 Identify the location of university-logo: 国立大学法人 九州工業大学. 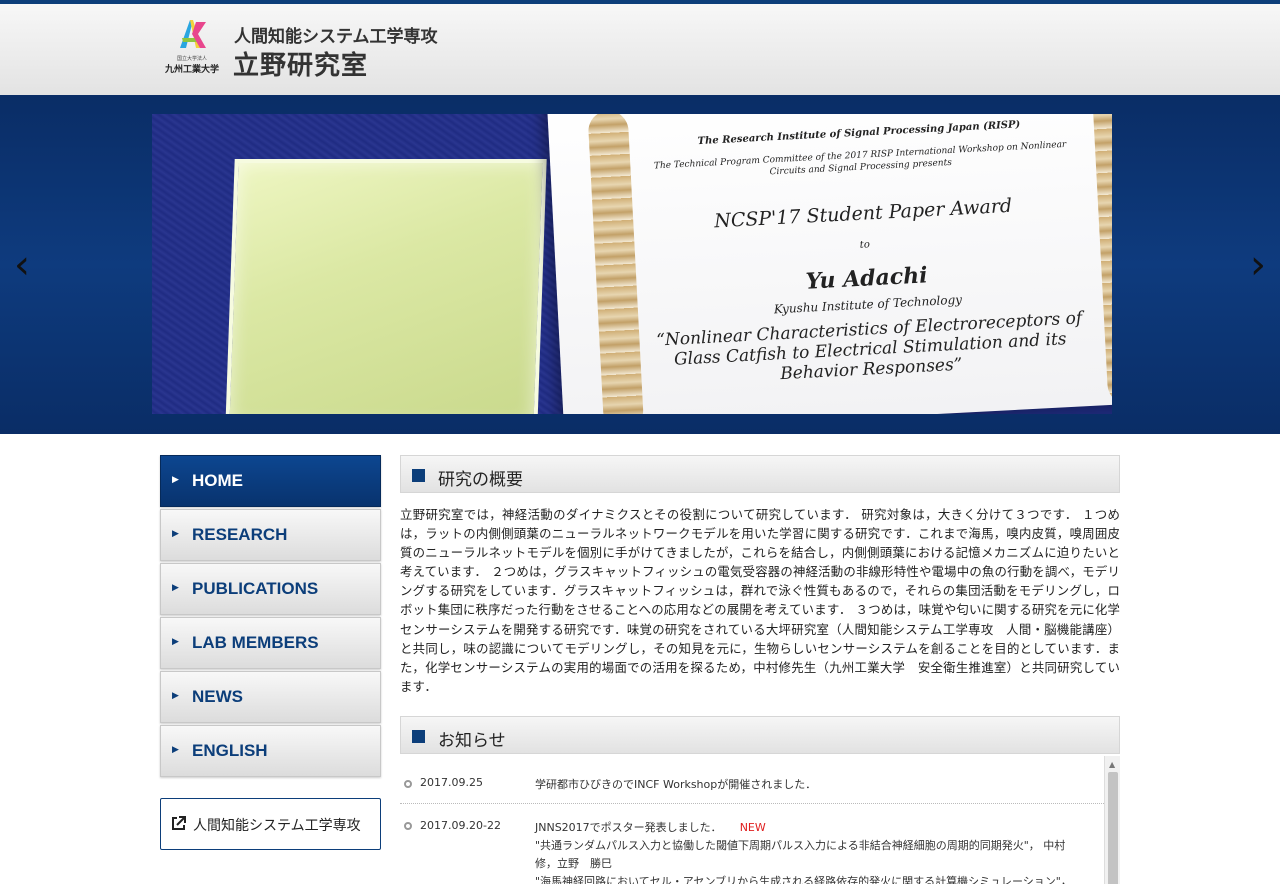
(192, 49).